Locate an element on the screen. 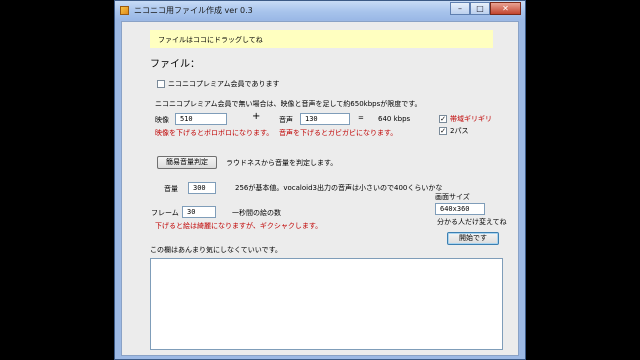  premium-checkbox-label: ニコニコプレミアム会員であります is located at coordinates (224, 84).